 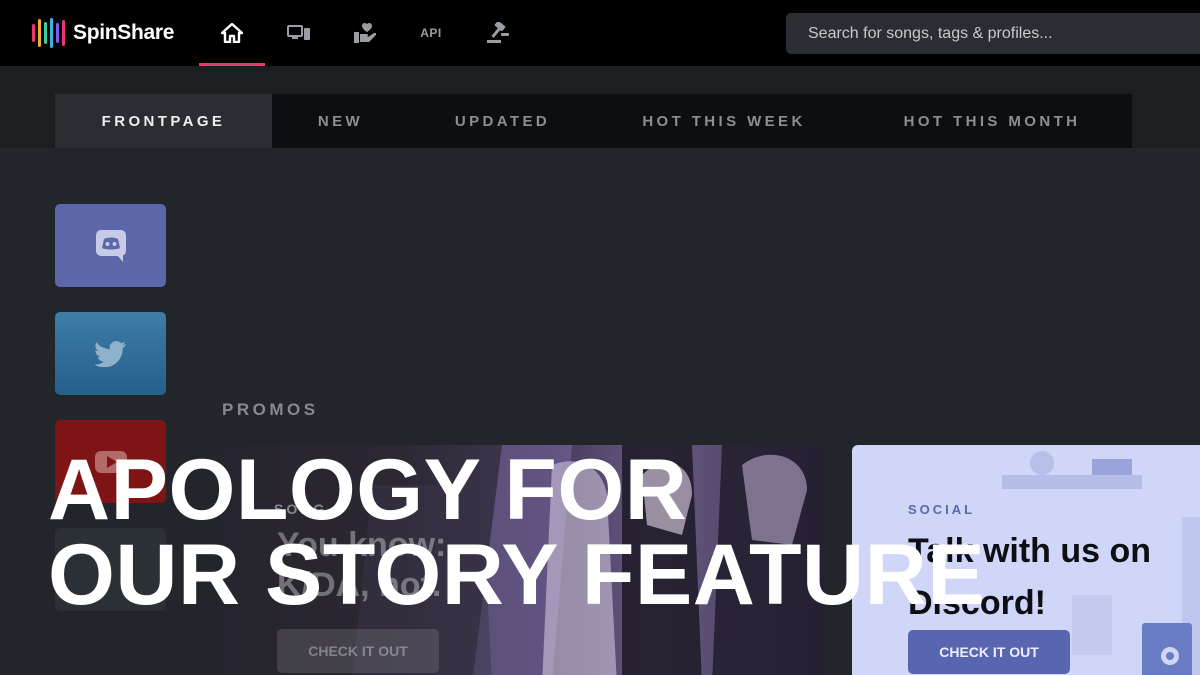 I want to click on nav-api: API, so click(x=431, y=33).